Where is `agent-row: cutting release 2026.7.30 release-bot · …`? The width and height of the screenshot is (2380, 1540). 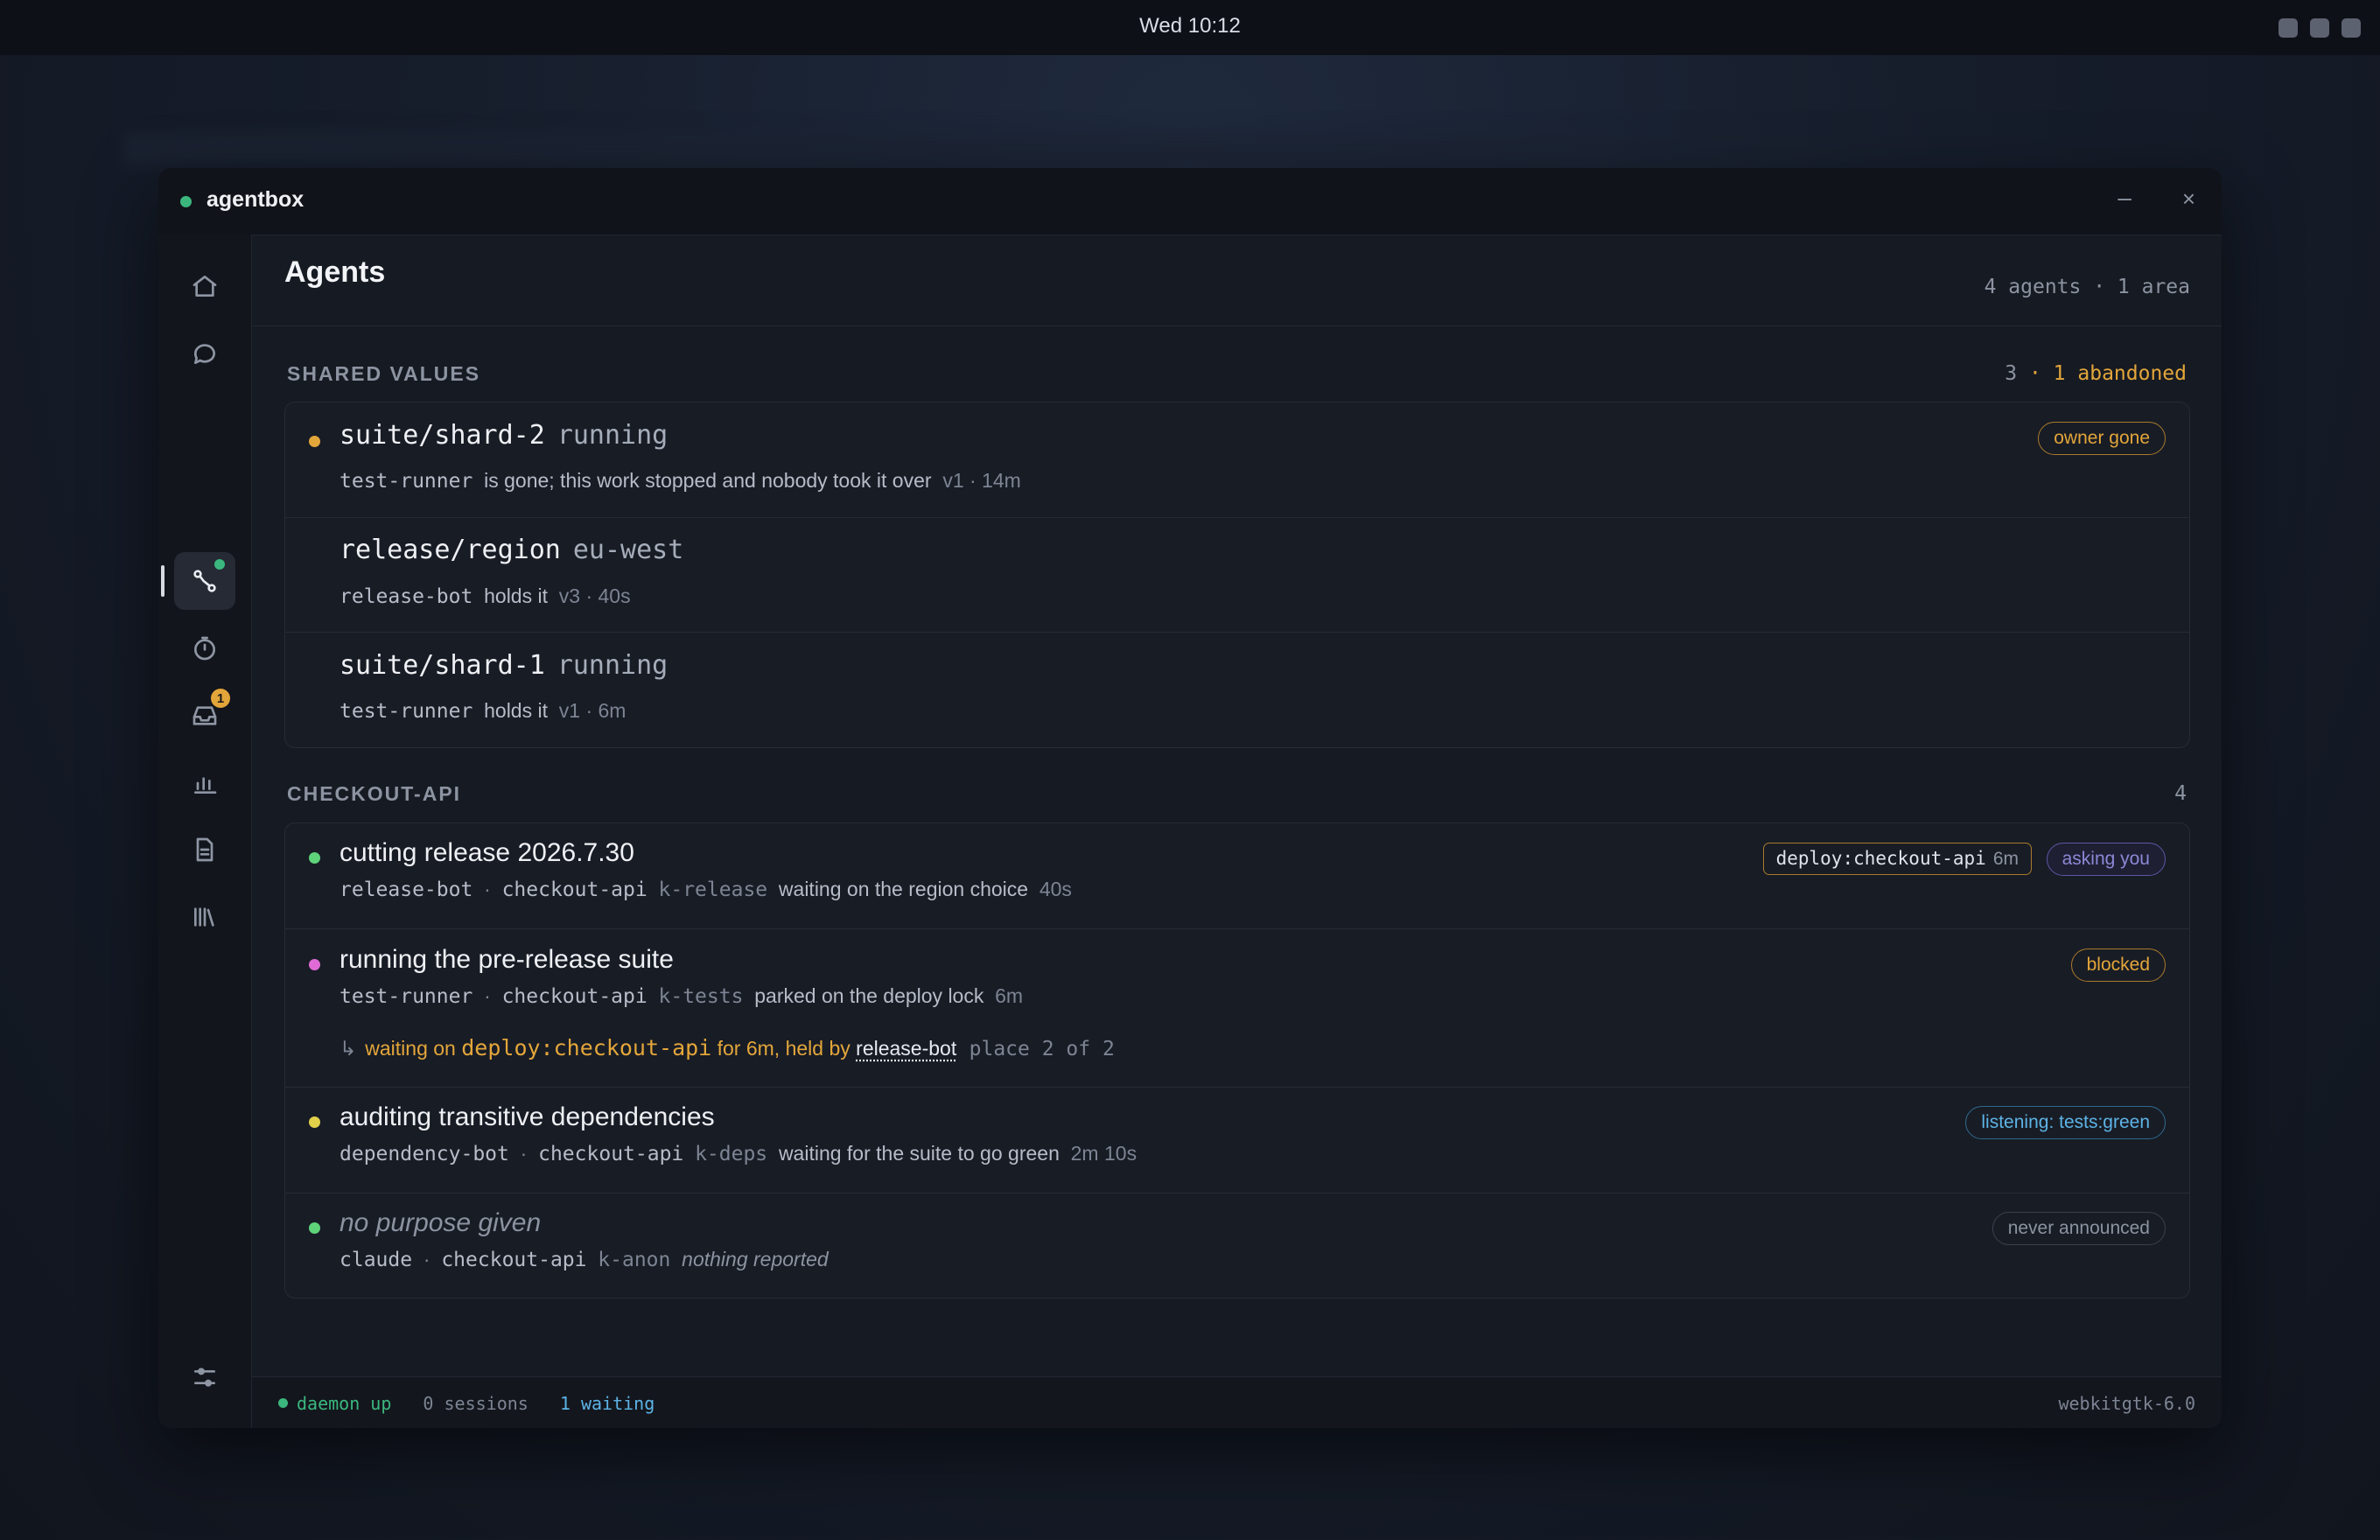 agent-row: cutting release 2026.7.30 release-bot · … is located at coordinates (1237, 876).